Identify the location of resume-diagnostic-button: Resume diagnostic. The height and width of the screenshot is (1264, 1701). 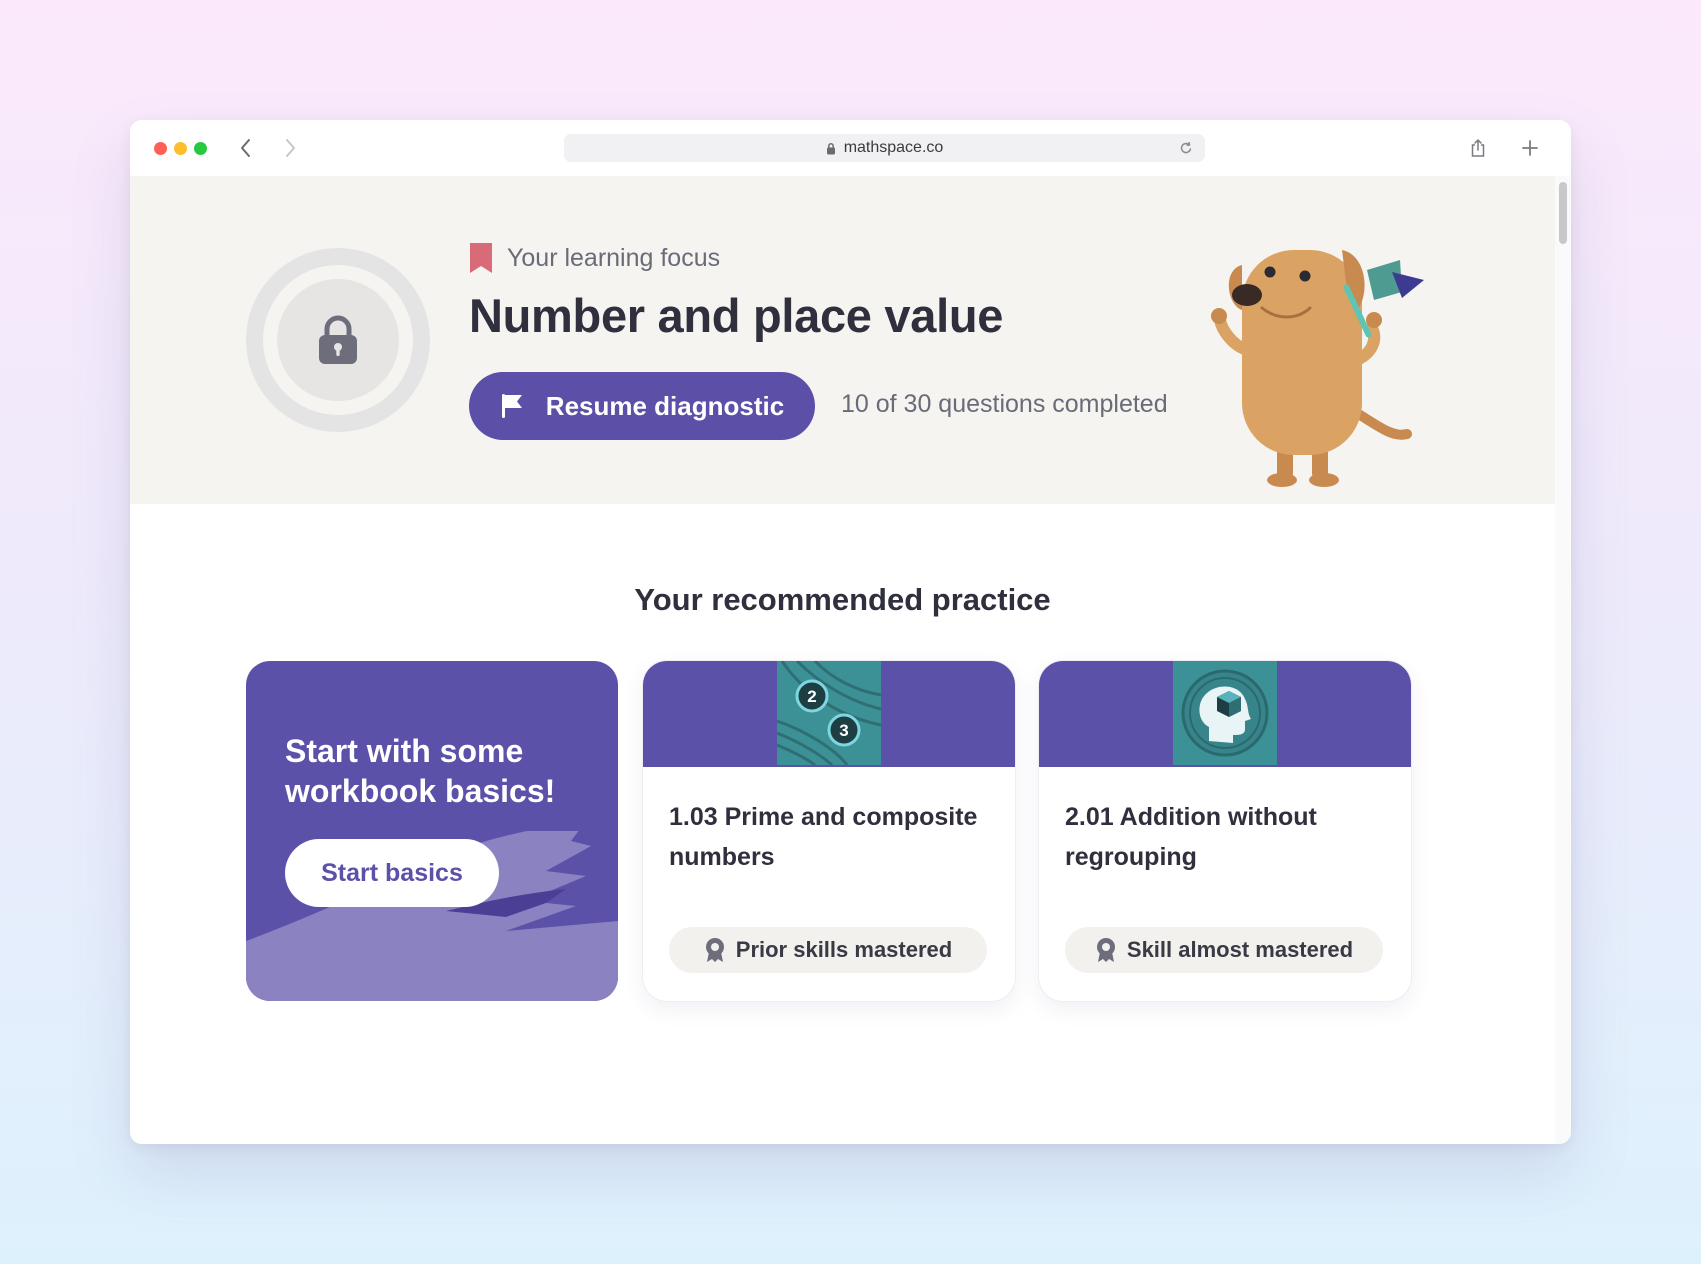
(642, 406).